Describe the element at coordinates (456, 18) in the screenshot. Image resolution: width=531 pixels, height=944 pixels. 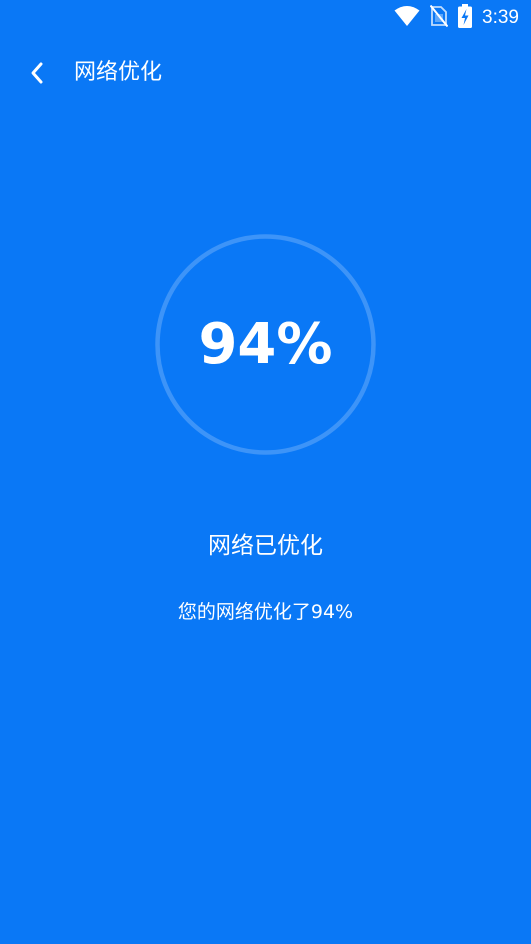
I see `status-icons: 3:39` at that location.